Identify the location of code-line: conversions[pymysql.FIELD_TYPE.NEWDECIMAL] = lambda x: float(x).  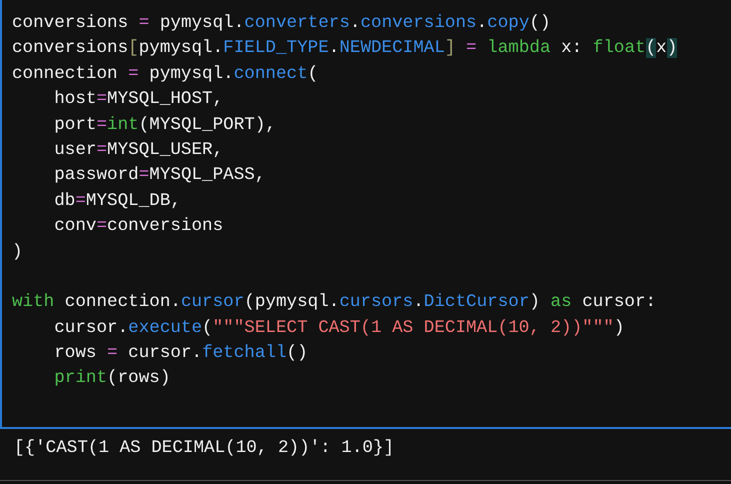
(345, 48).